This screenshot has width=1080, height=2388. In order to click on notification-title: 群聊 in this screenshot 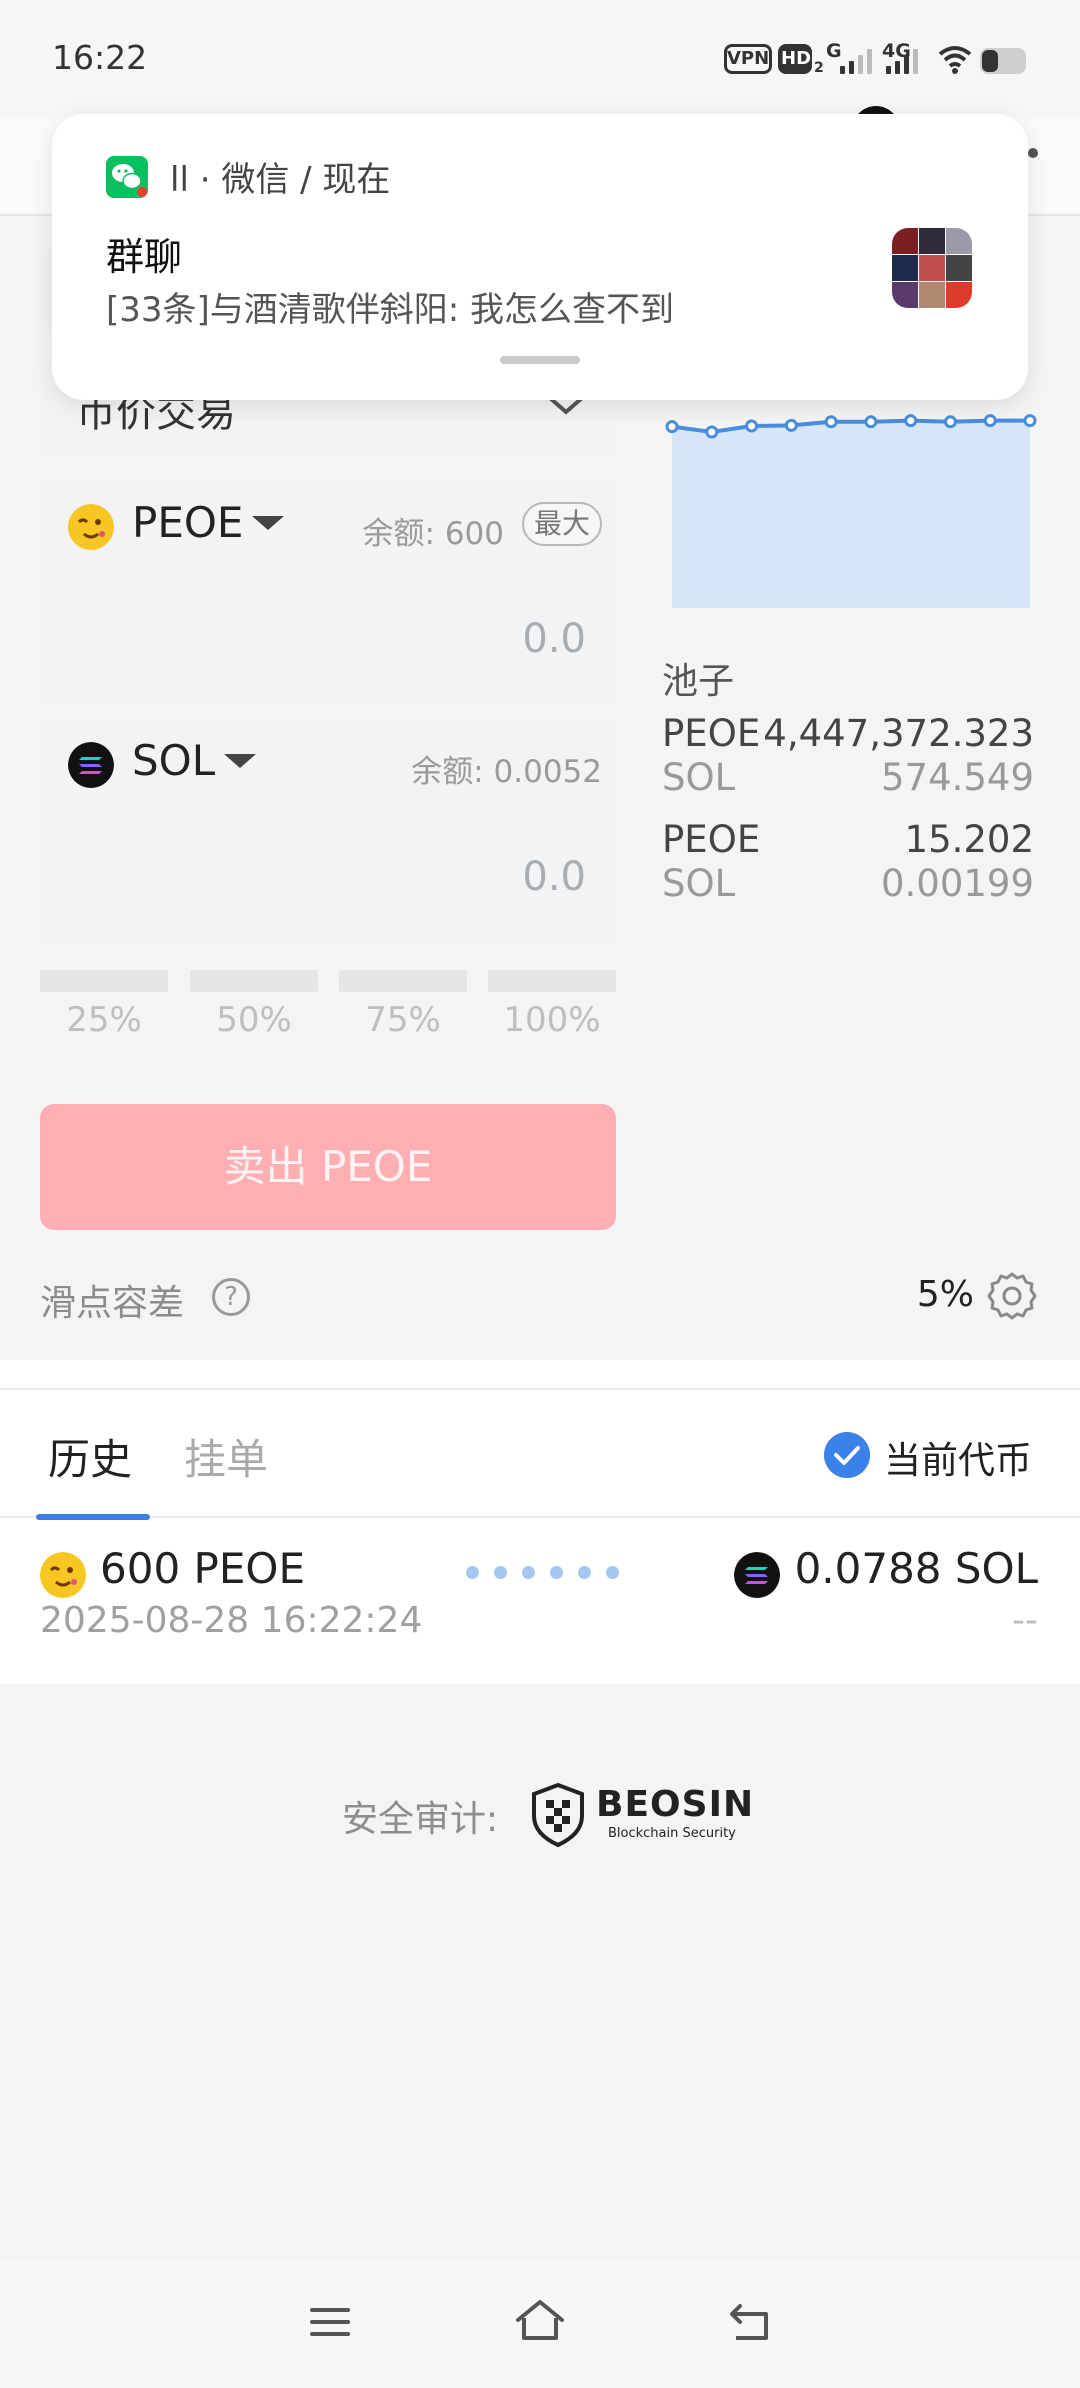, I will do `click(144, 257)`.